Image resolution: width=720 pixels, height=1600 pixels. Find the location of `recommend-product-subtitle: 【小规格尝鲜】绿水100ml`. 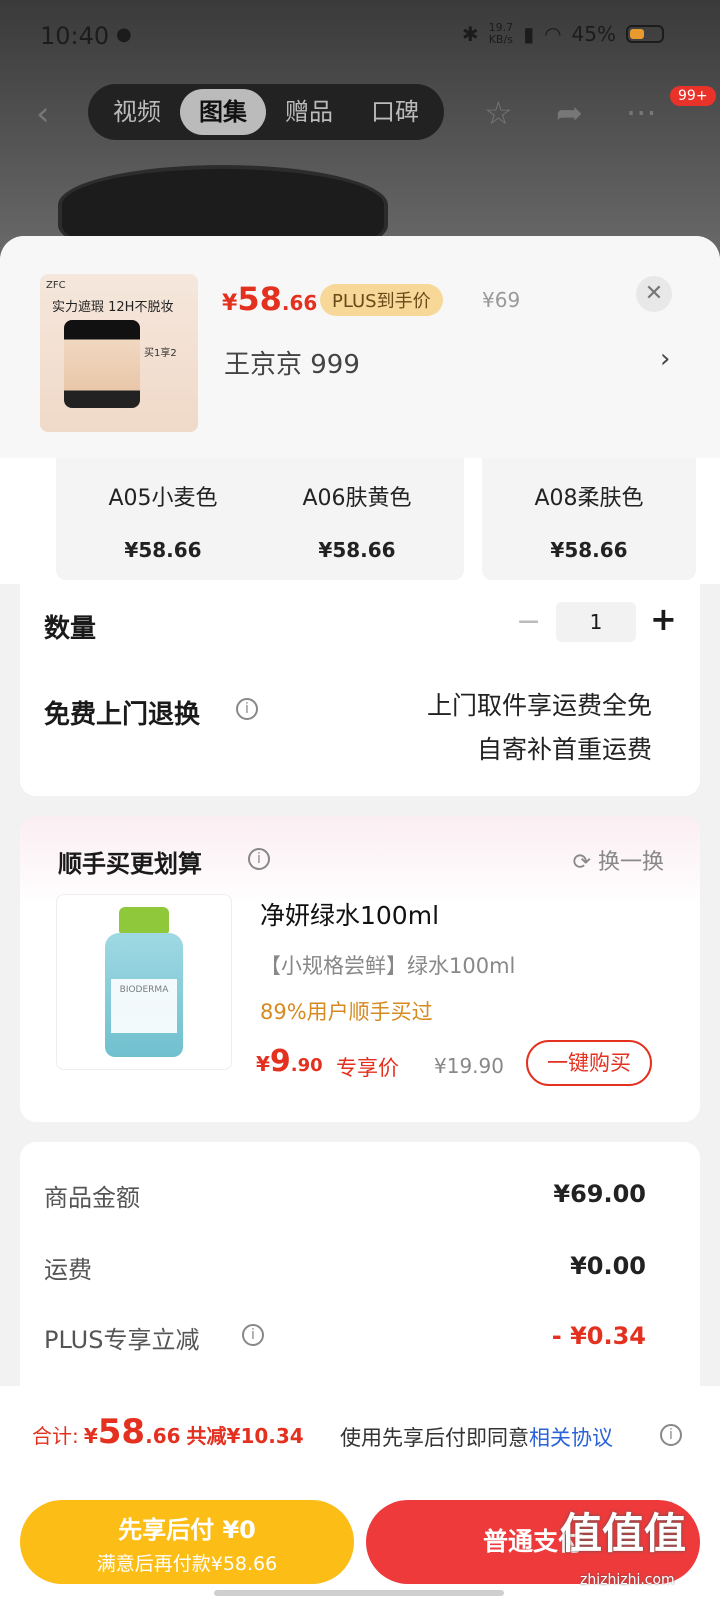

recommend-product-subtitle: 【小规格尝鲜】绿水100ml is located at coordinates (388, 966).